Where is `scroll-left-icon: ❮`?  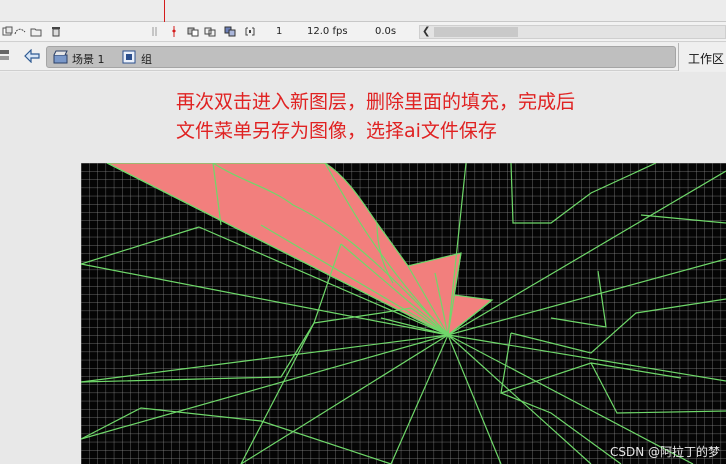
scroll-left-icon: ❮ is located at coordinates (426, 31).